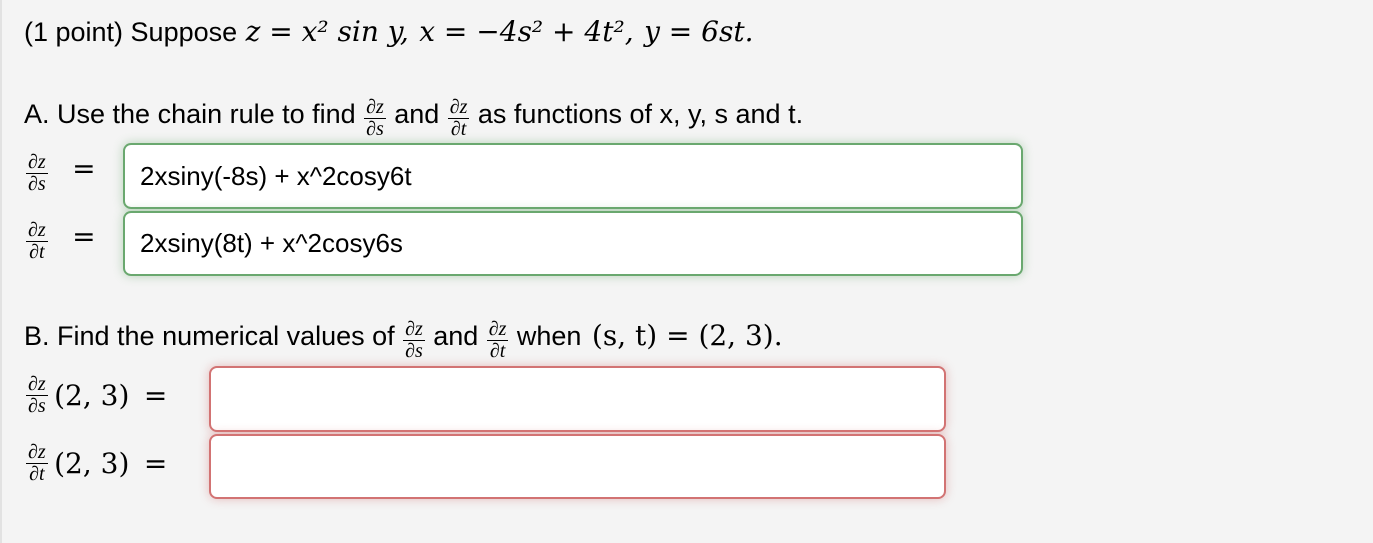 Image resolution: width=1373 pixels, height=543 pixels. Describe the element at coordinates (209, 336) in the screenshot. I see `part-b-prefix: B. Find the numerical values of` at that location.